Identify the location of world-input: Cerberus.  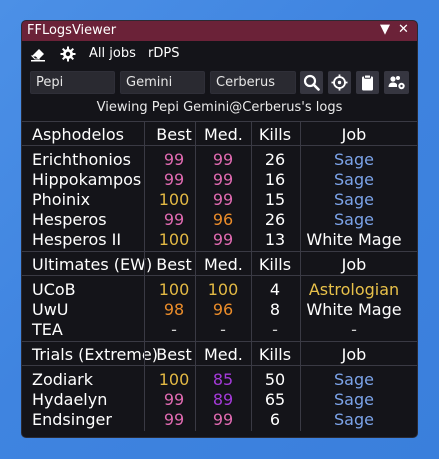
(253, 82).